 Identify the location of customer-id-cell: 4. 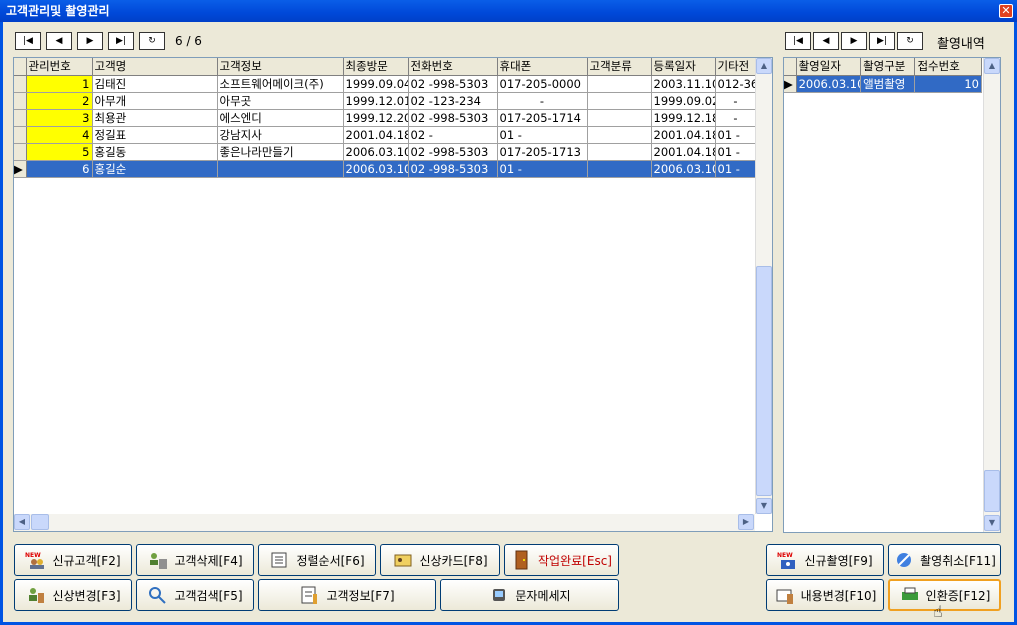
(59, 135).